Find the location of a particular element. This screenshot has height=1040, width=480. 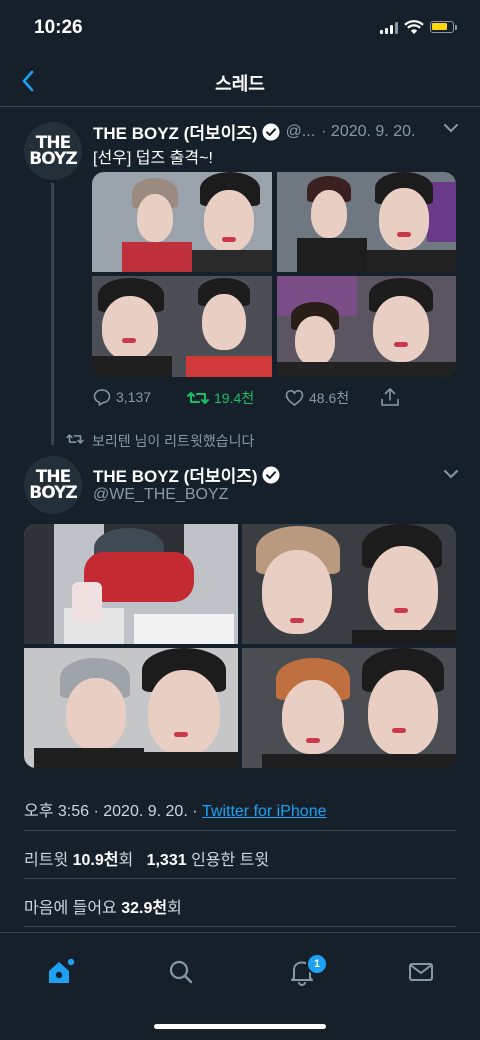

reply-button: 3,137 is located at coordinates (122, 397).